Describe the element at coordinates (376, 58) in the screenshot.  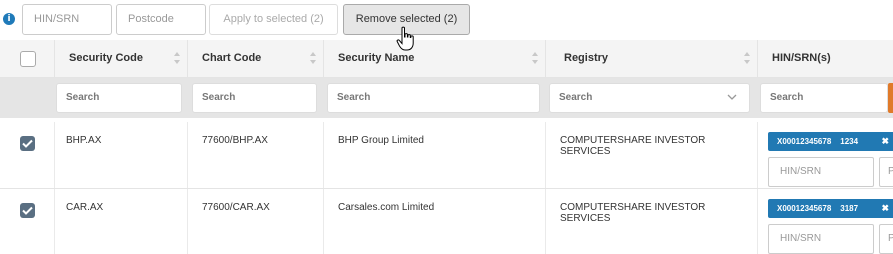
I see `column-label: Security Name` at that location.